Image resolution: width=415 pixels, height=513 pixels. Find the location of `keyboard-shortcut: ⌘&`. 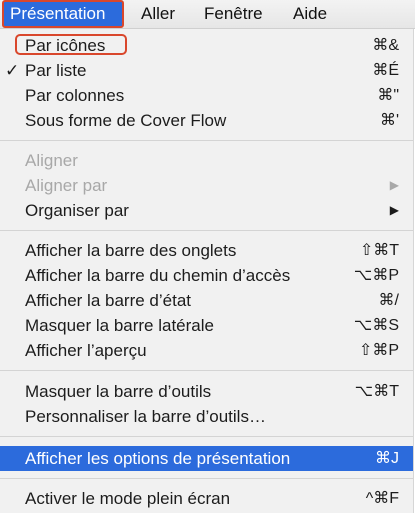

keyboard-shortcut: ⌘& is located at coordinates (385, 45).